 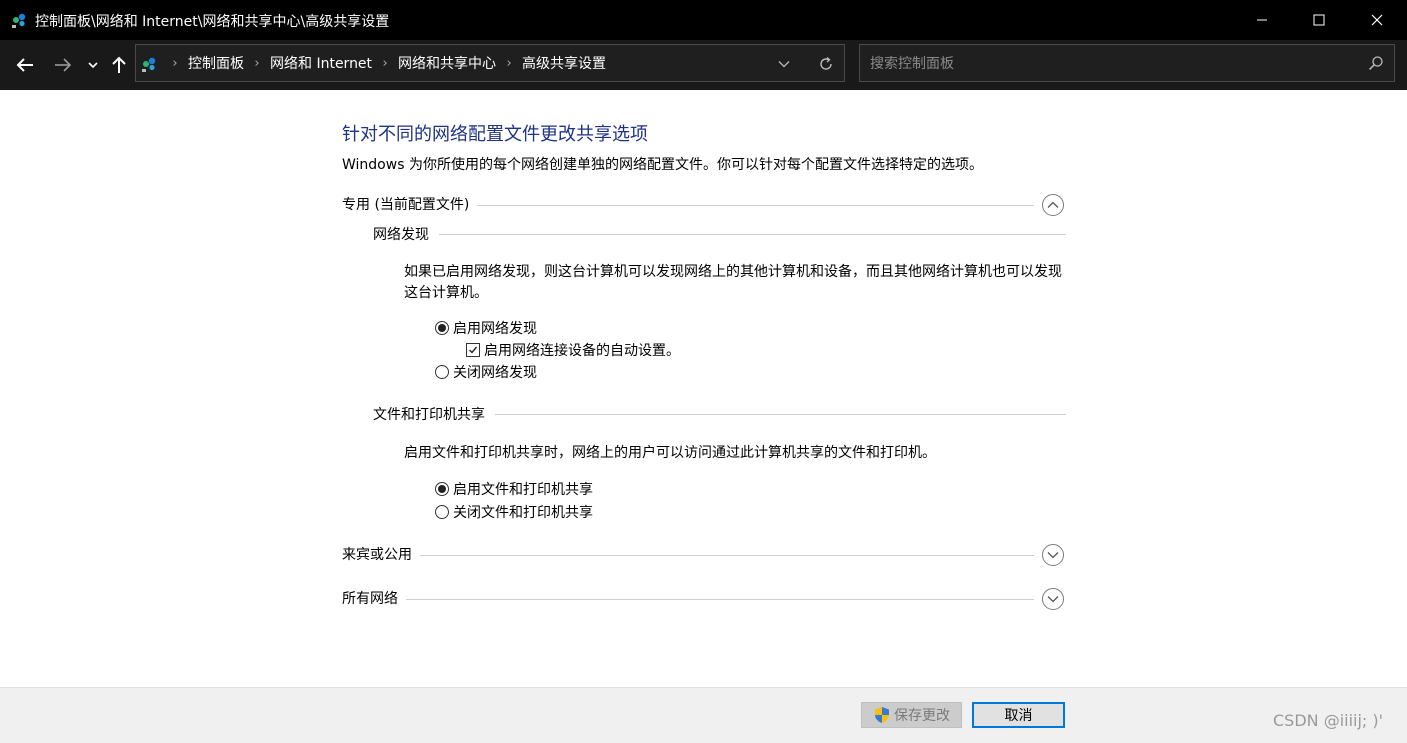 What do you see at coordinates (374, 598) in the screenshot?
I see `profile-label-all-networks: 所有网络` at bounding box center [374, 598].